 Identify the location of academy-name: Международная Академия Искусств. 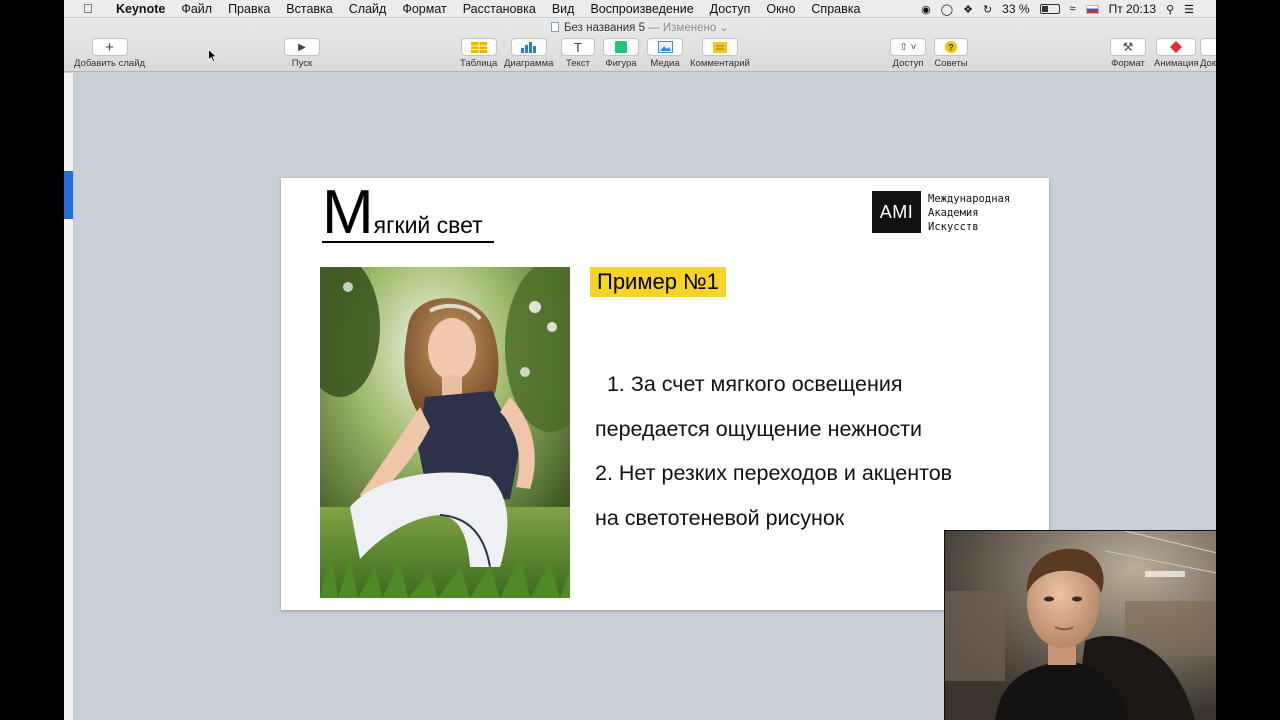
(969, 213).